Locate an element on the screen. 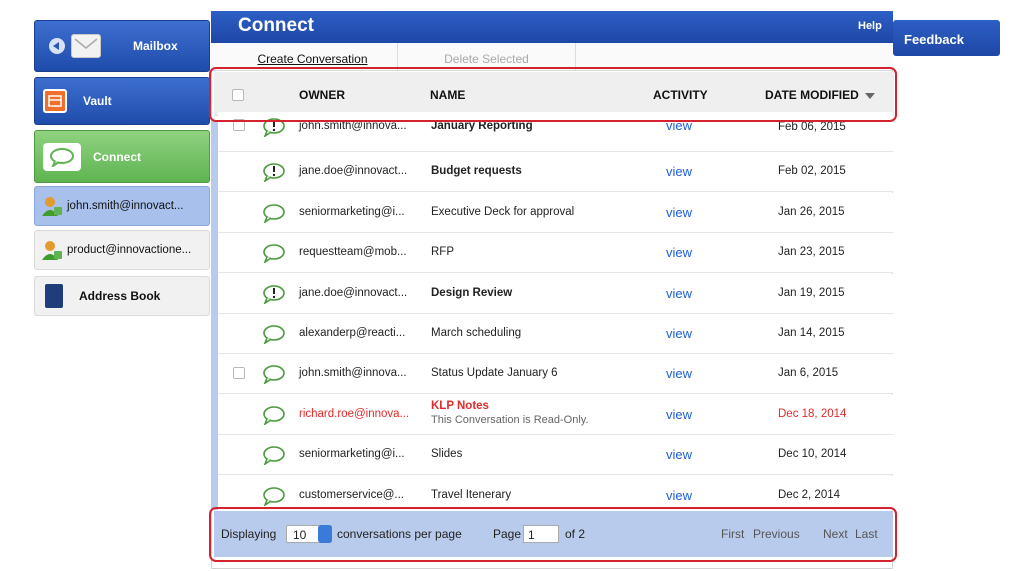 Image resolution: width=1010 pixels, height=571 pixels. next-page-link: Next is located at coordinates (835, 534).